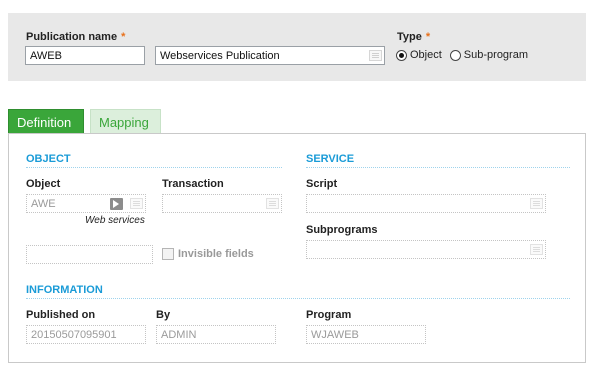 This screenshot has height=371, width=594. Describe the element at coordinates (86, 203) in the screenshot. I see `object-field: AWE` at that location.